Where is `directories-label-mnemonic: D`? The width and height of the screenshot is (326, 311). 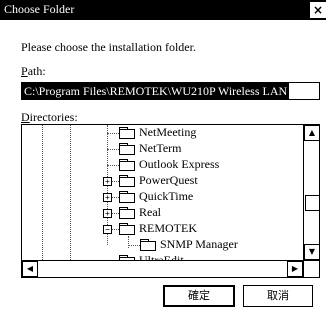
directories-label-mnemonic: D is located at coordinates (25, 117).